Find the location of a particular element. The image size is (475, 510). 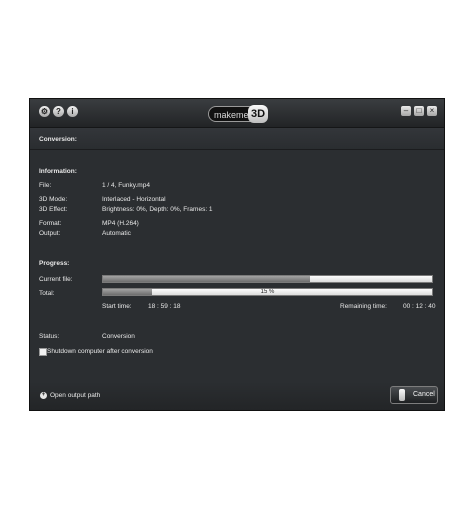

total-progress-bar: 15 % is located at coordinates (267, 292).